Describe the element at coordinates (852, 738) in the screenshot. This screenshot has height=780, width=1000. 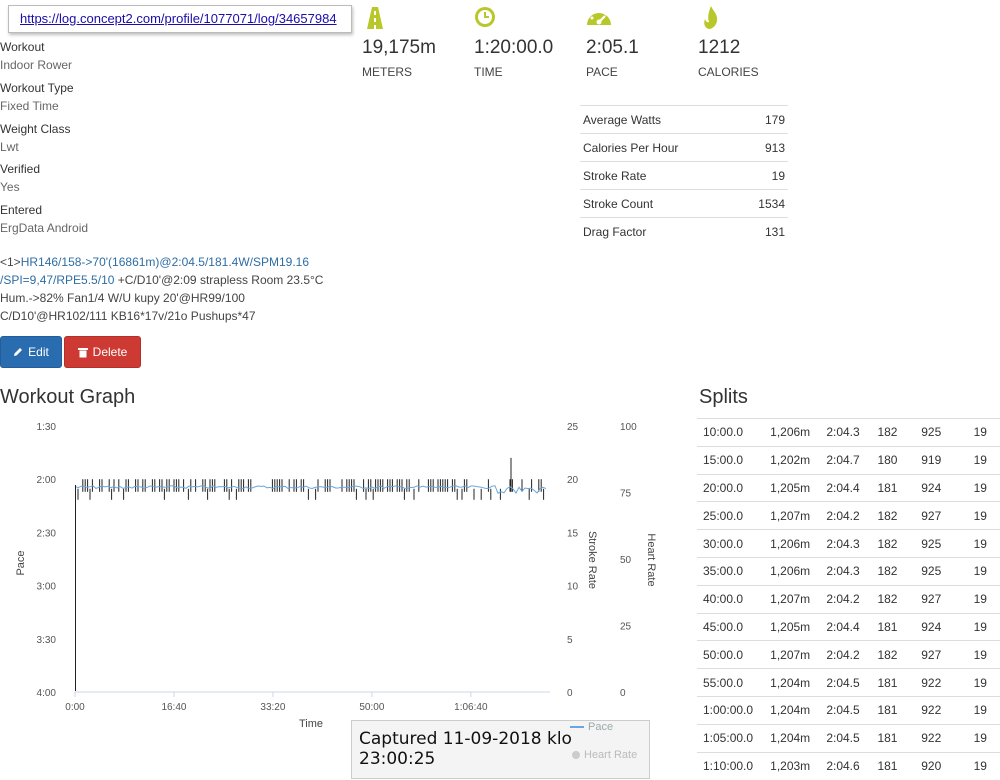
I see `split-cell: 2:04.5` at that location.